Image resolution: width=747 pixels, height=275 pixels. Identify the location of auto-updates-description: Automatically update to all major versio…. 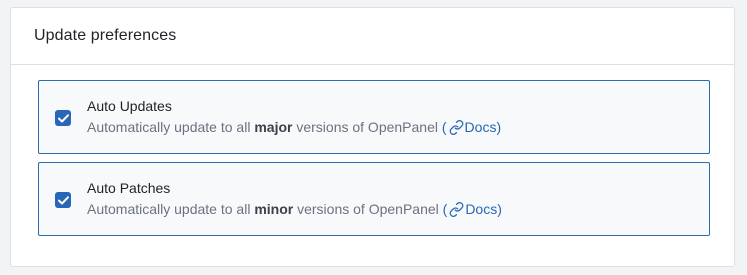
(294, 127).